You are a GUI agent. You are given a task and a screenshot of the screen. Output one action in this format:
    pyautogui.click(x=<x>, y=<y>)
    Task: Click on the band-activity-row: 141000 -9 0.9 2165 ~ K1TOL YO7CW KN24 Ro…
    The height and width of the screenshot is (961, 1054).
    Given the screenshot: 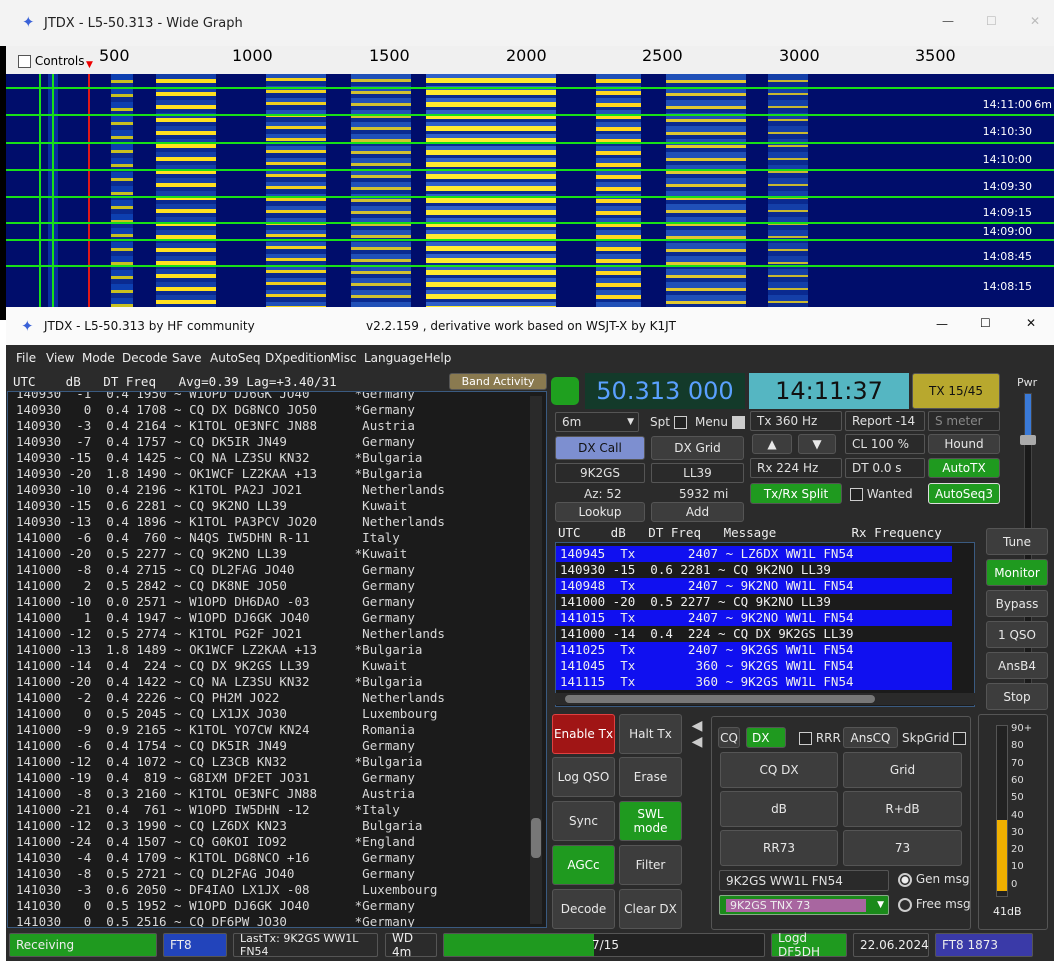 What is the action you would take?
    pyautogui.click(x=281, y=730)
    